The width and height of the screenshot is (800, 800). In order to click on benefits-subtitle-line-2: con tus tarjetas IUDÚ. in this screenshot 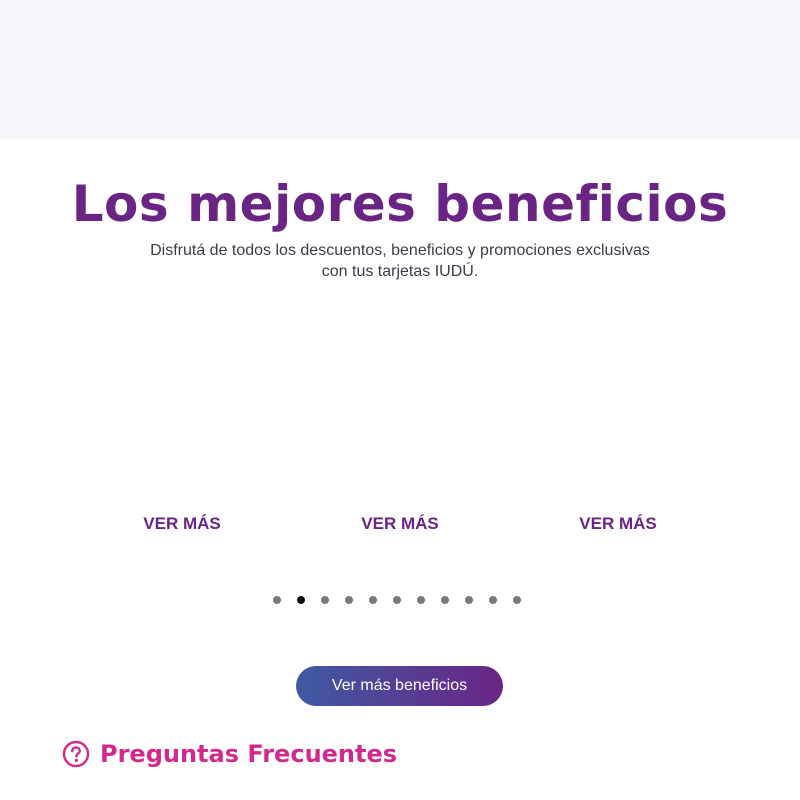, I will do `click(400, 271)`.